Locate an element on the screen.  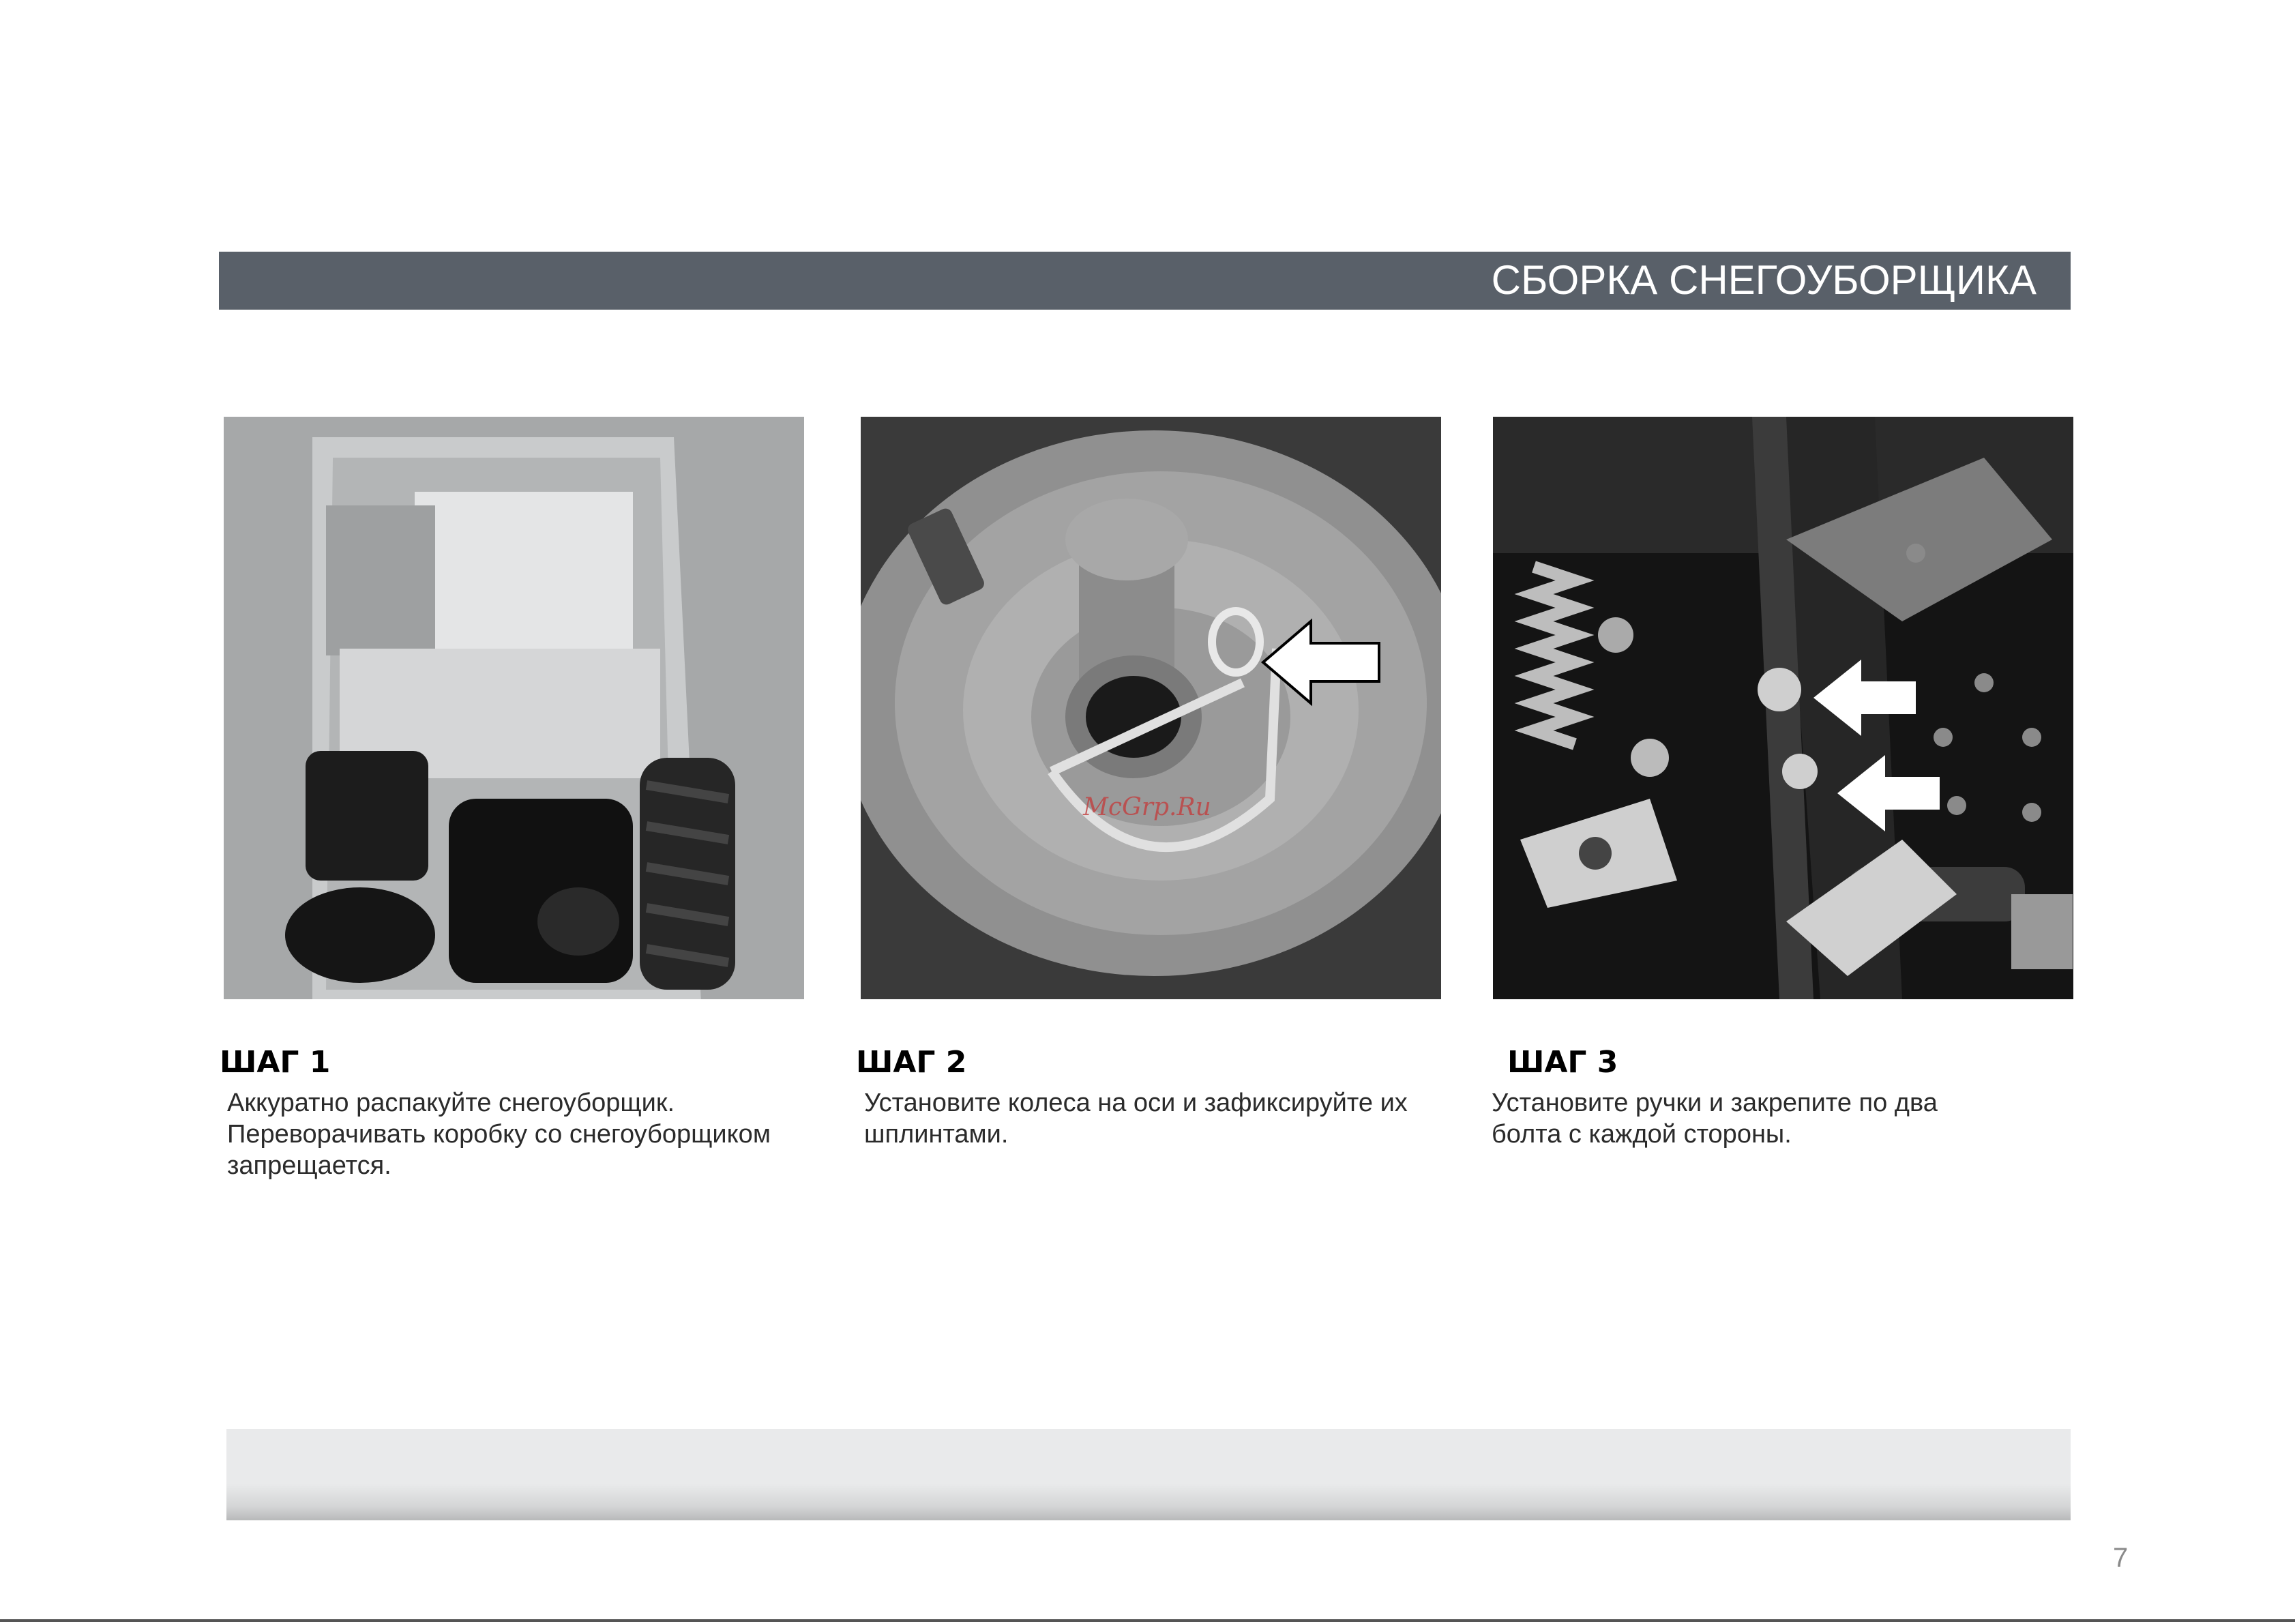
step-1-line-3: запрещается. is located at coordinates (309, 1165).